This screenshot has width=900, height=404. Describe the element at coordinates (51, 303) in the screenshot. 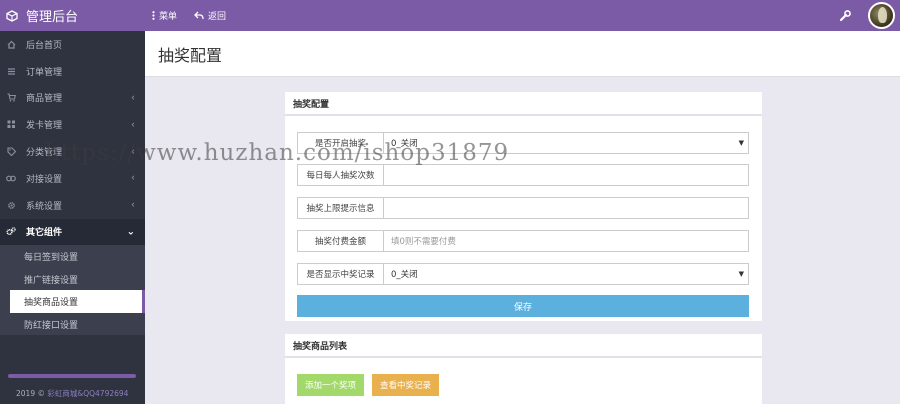

I see `submenu-item-label: 抽奖商品设置` at that location.